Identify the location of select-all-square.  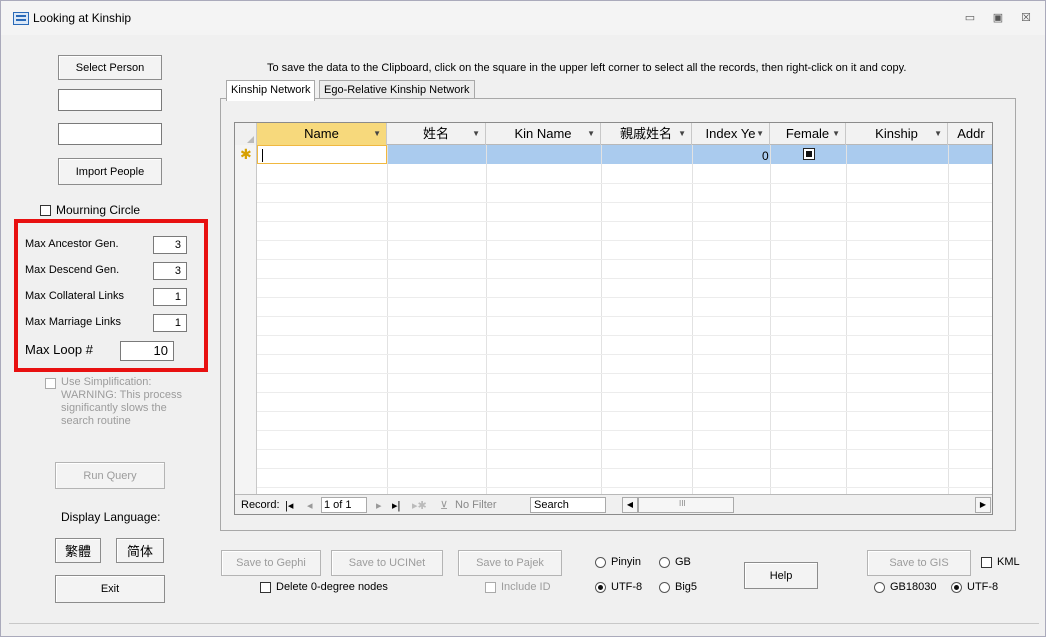
(246, 134).